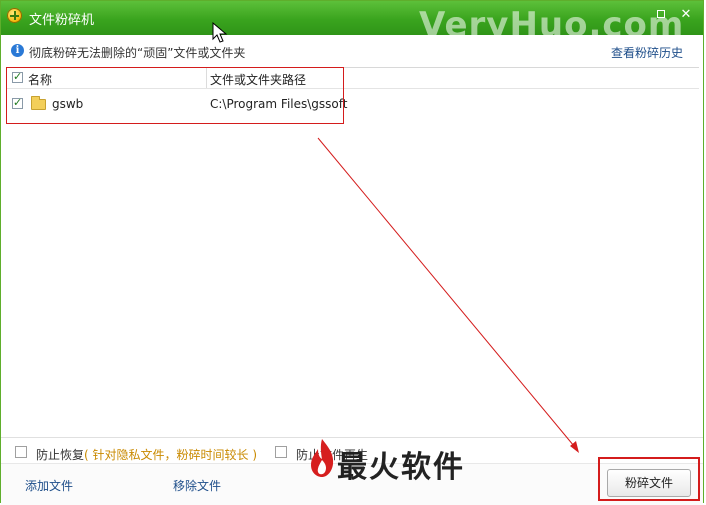 The height and width of the screenshot is (505, 706). Describe the element at coordinates (206, 78) in the screenshot. I see `column-divider` at that location.